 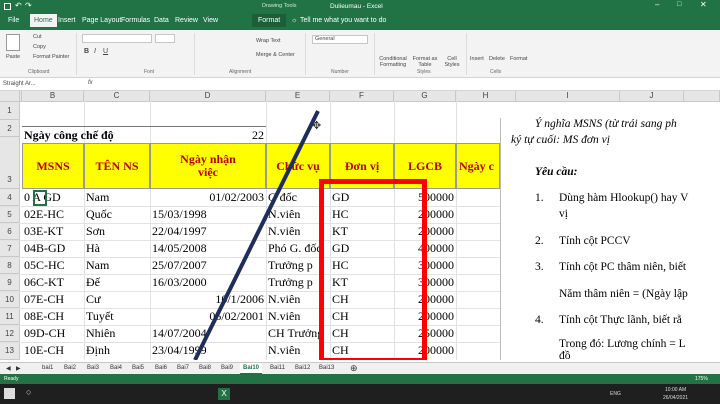 What do you see at coordinates (53, 299) in the screenshot?
I see `msns-cell: 07E-CH` at bounding box center [53, 299].